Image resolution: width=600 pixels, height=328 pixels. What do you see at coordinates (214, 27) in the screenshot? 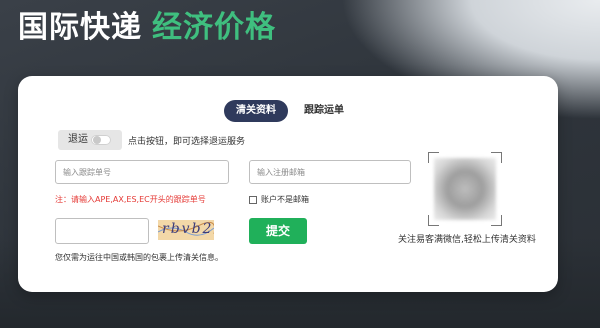
I see `hero-title-green: 经济价格` at bounding box center [214, 27].